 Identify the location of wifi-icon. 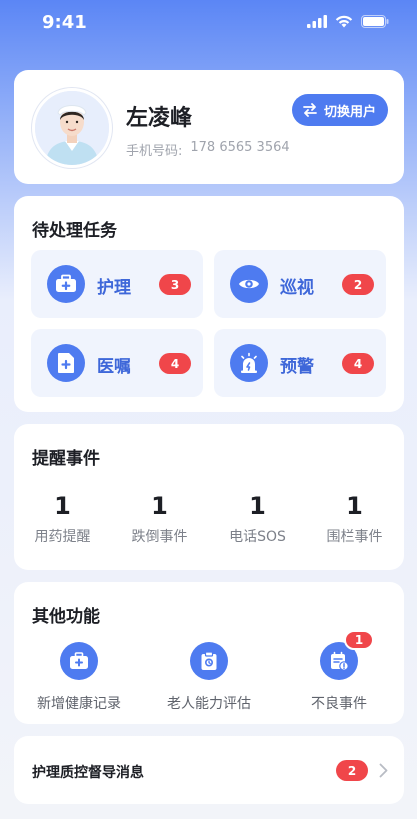
(344, 21).